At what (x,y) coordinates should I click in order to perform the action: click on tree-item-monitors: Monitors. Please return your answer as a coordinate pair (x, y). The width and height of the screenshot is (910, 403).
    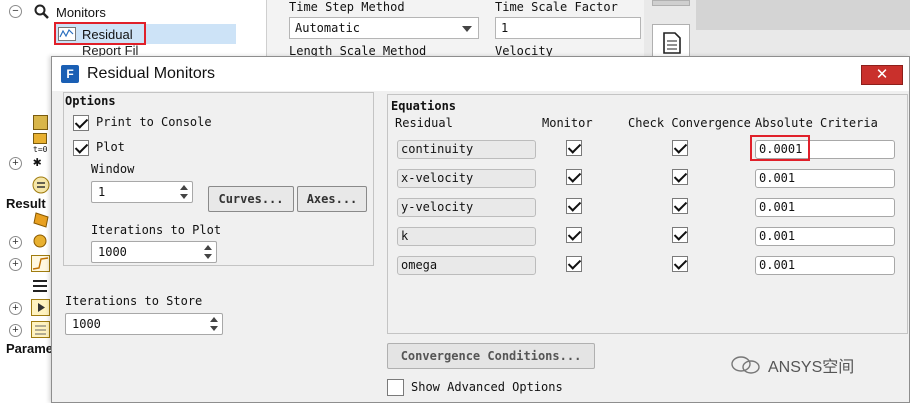
    Looking at the image, I should click on (70, 12).